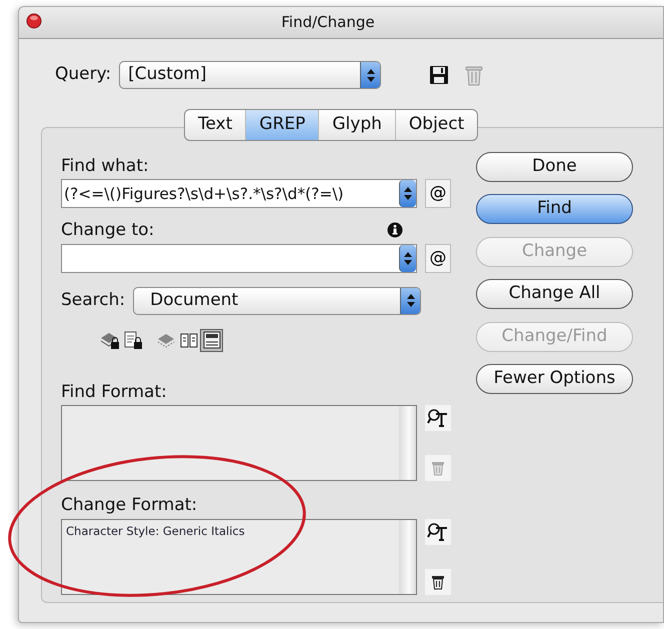  I want to click on close-button, so click(34, 21).